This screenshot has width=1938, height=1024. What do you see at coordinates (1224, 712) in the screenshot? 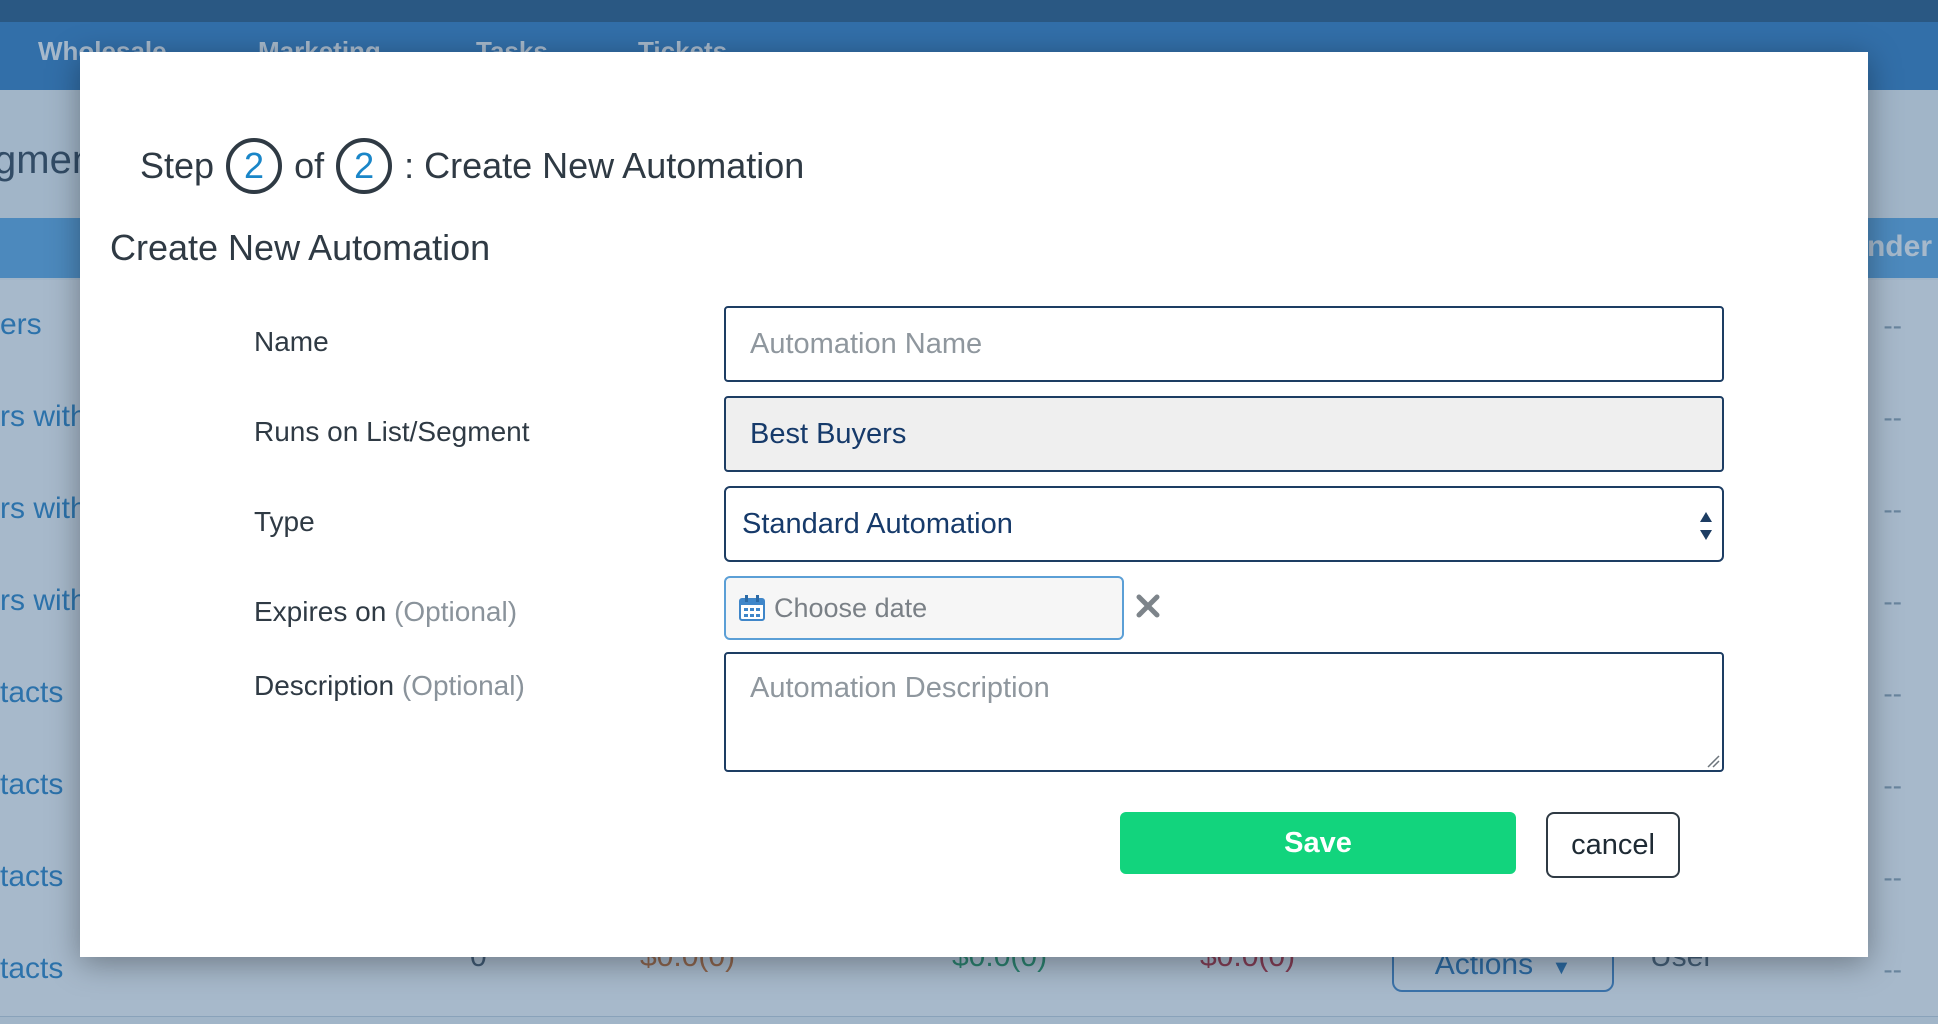
I see `automation-description-textarea` at bounding box center [1224, 712].